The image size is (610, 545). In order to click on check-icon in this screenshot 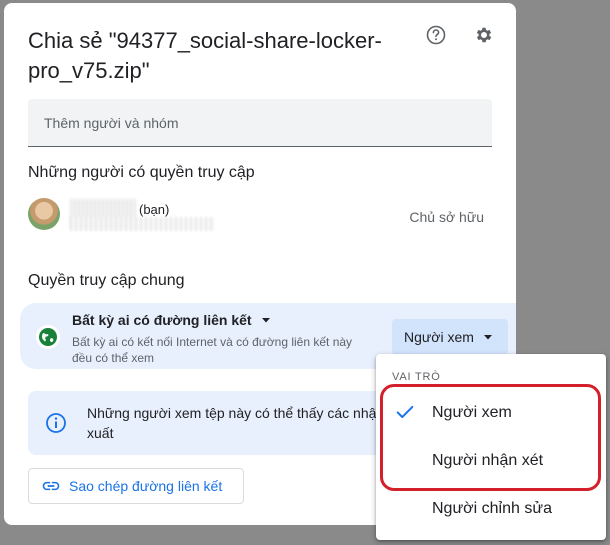, I will do `click(405, 412)`.